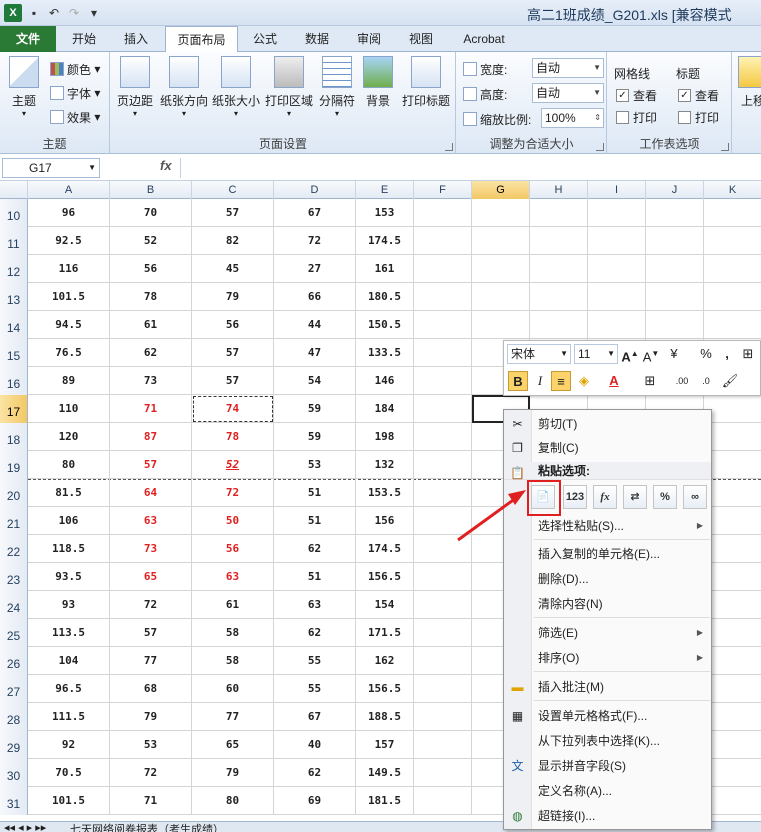 This screenshot has height=832, width=761. Describe the element at coordinates (233, 549) in the screenshot. I see `grid-cell: 56` at that location.